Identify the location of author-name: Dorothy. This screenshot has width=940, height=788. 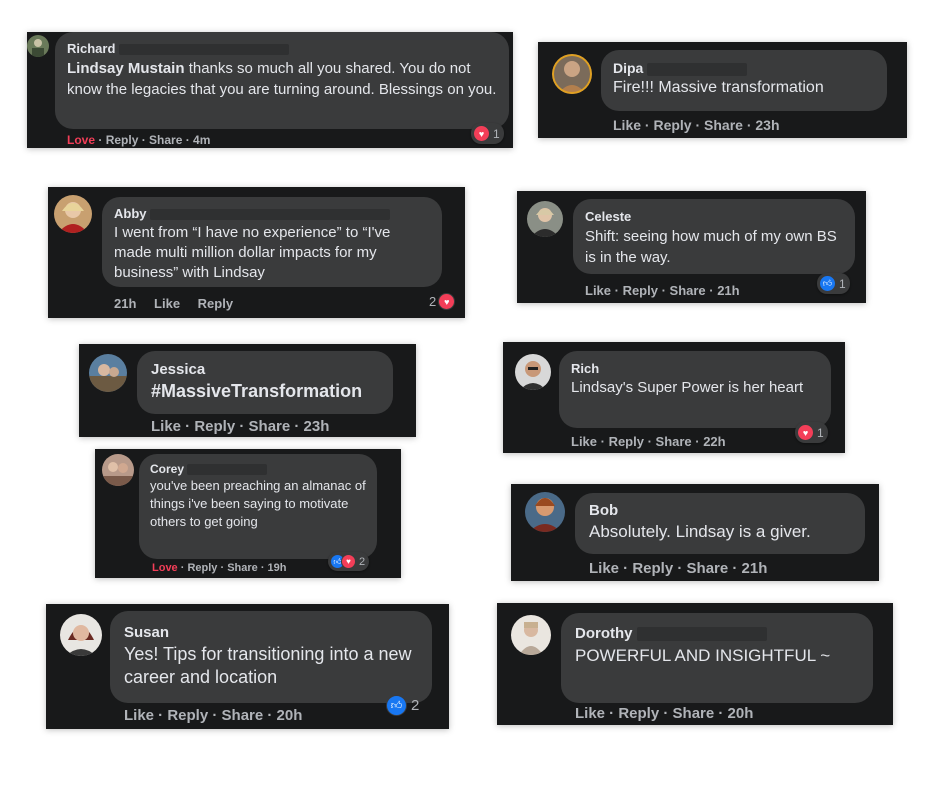
(717, 634).